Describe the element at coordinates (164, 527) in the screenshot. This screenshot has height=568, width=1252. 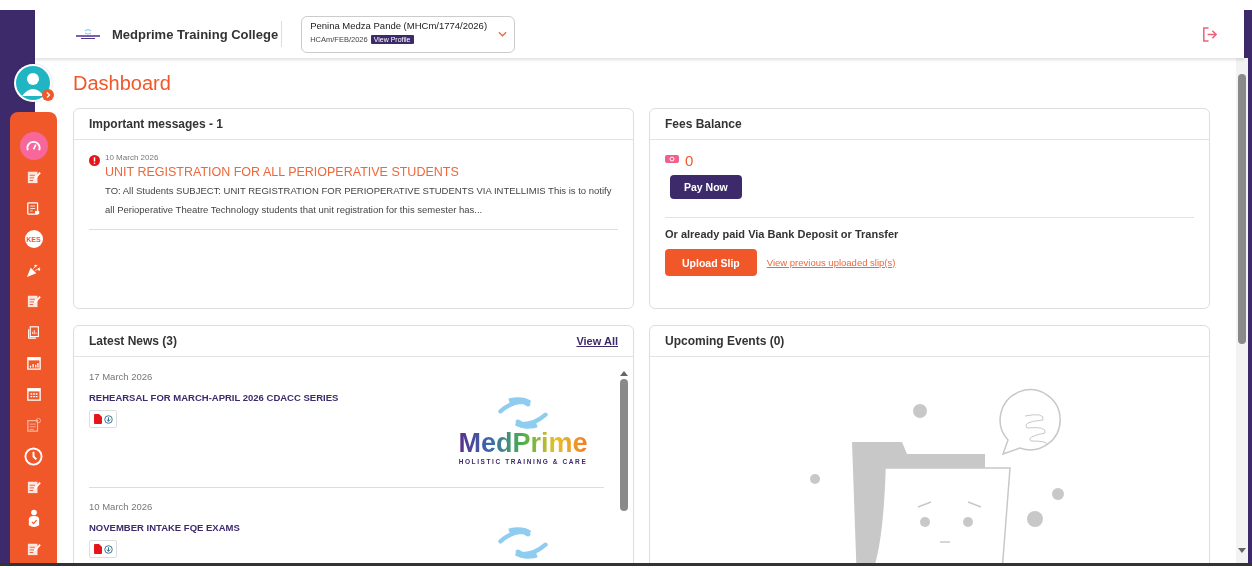
I see `news-title-link: NOVEMBER INTAKE FQE EXAMS` at that location.